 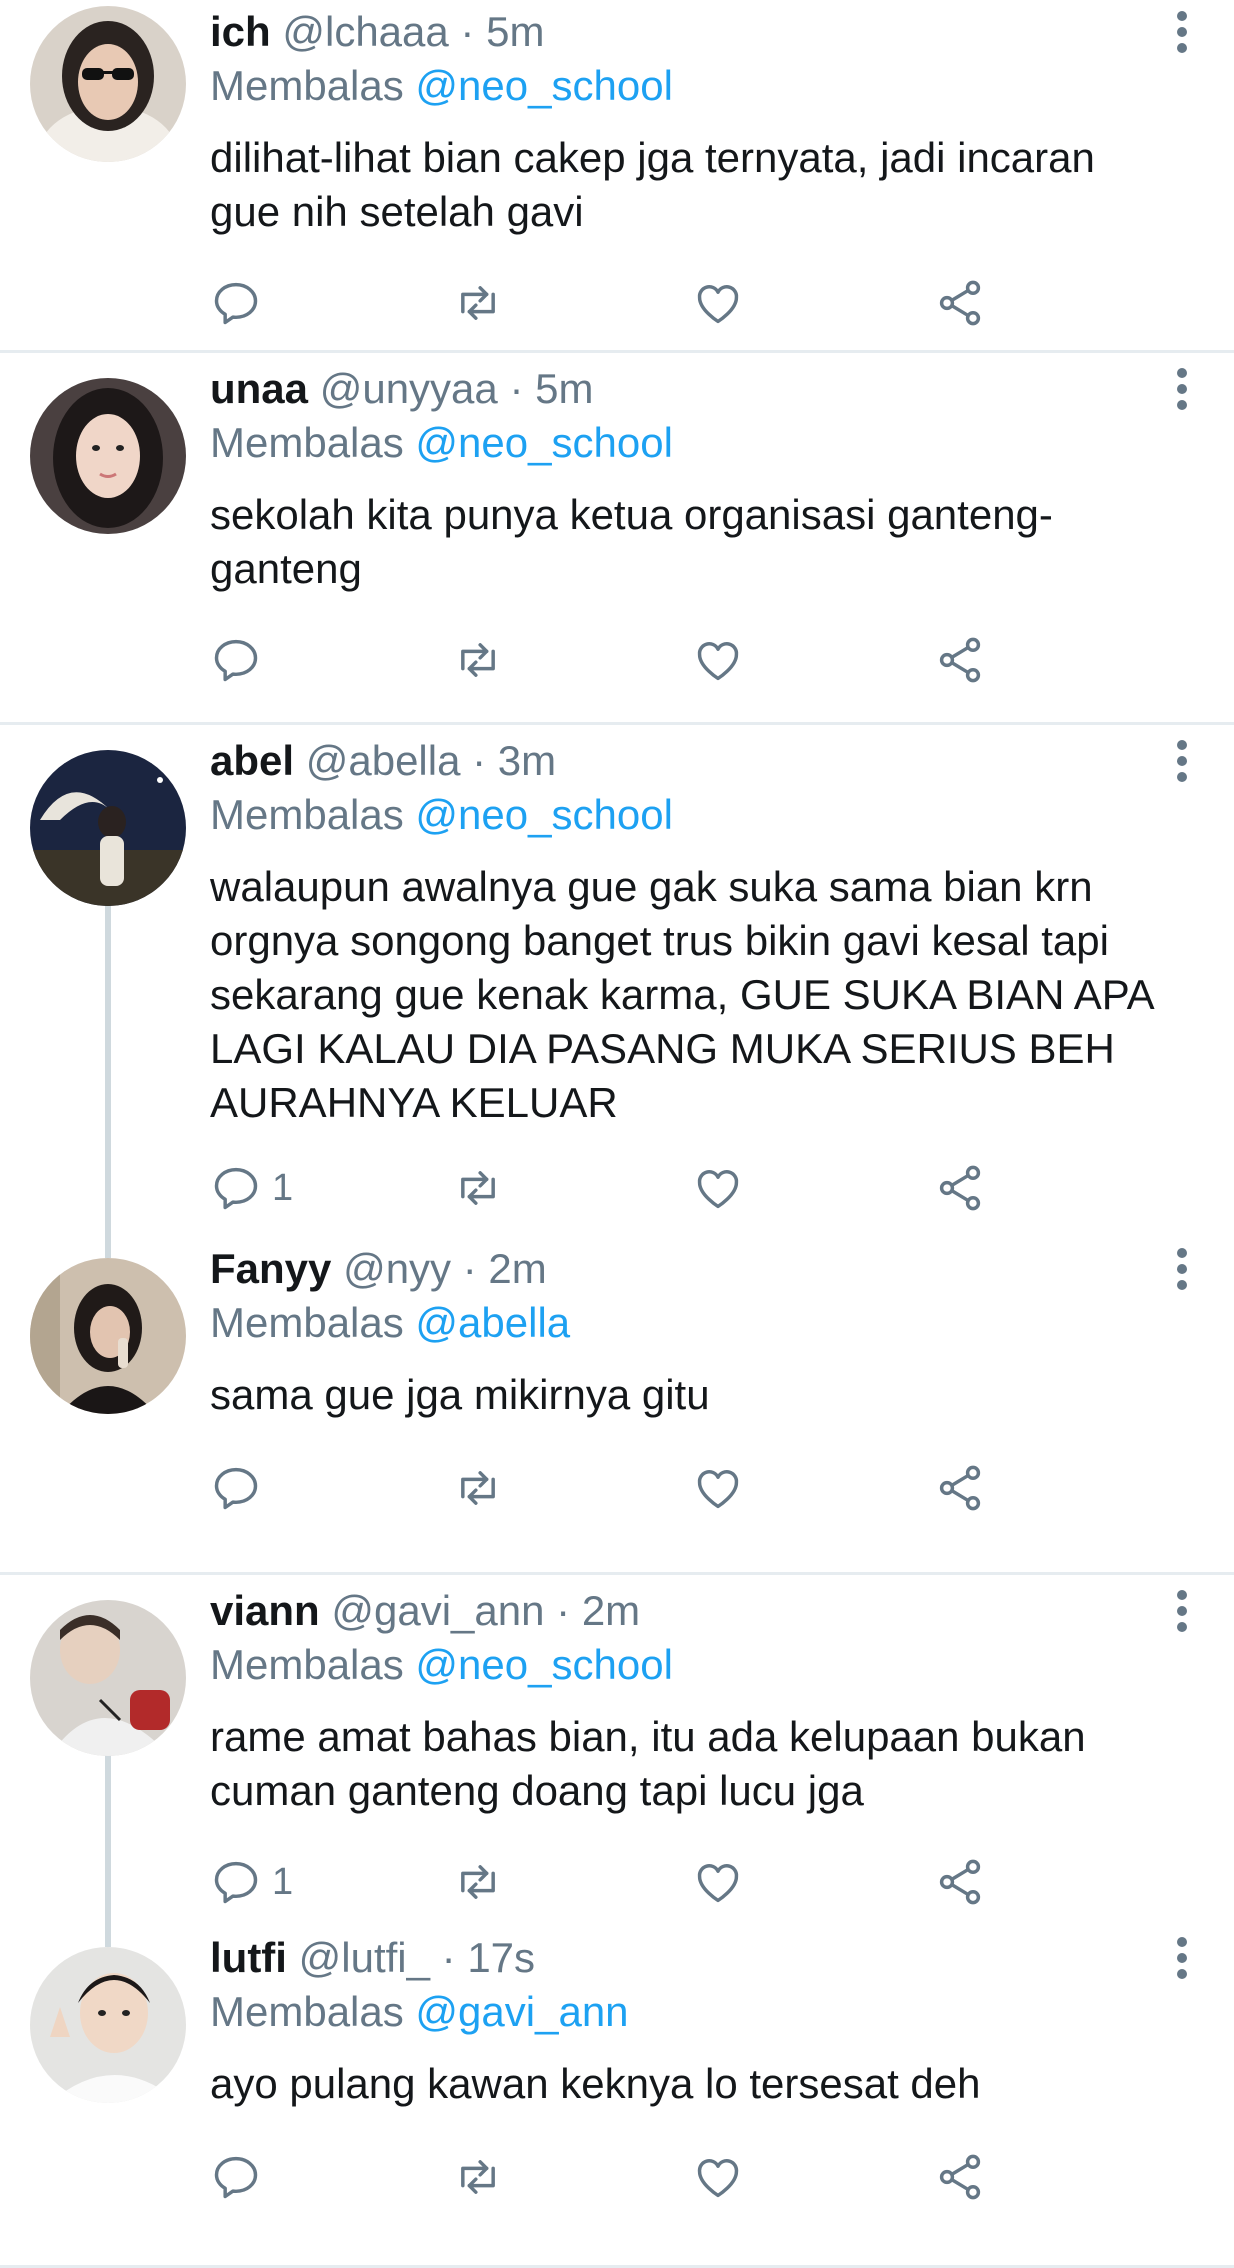 I want to click on display-name: lutfi, so click(x=248, y=1957).